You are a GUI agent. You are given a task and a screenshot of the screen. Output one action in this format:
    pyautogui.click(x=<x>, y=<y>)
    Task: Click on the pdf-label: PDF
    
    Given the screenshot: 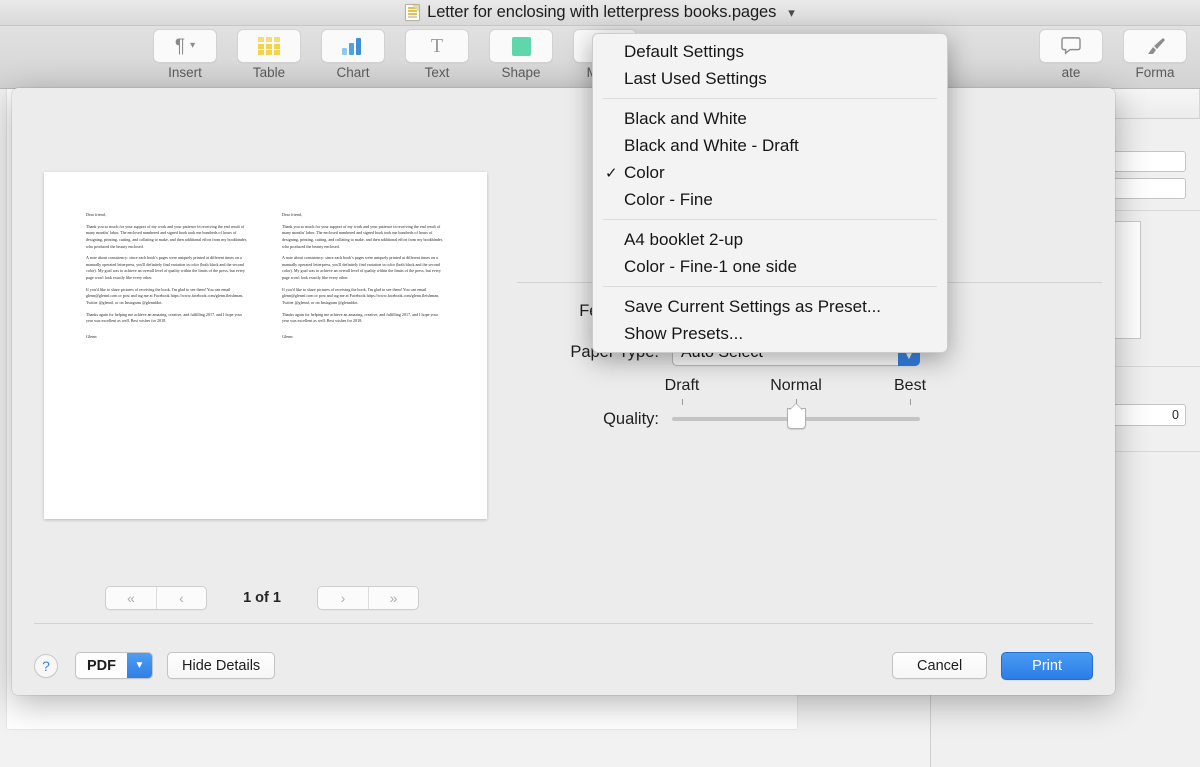 What is the action you would take?
    pyautogui.click(x=101, y=665)
    